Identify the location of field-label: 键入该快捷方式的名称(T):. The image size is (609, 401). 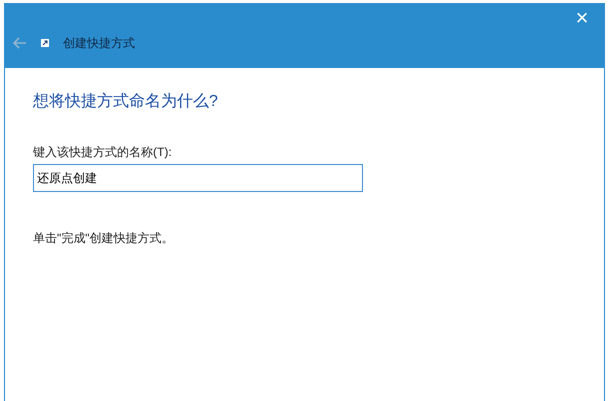
(103, 152).